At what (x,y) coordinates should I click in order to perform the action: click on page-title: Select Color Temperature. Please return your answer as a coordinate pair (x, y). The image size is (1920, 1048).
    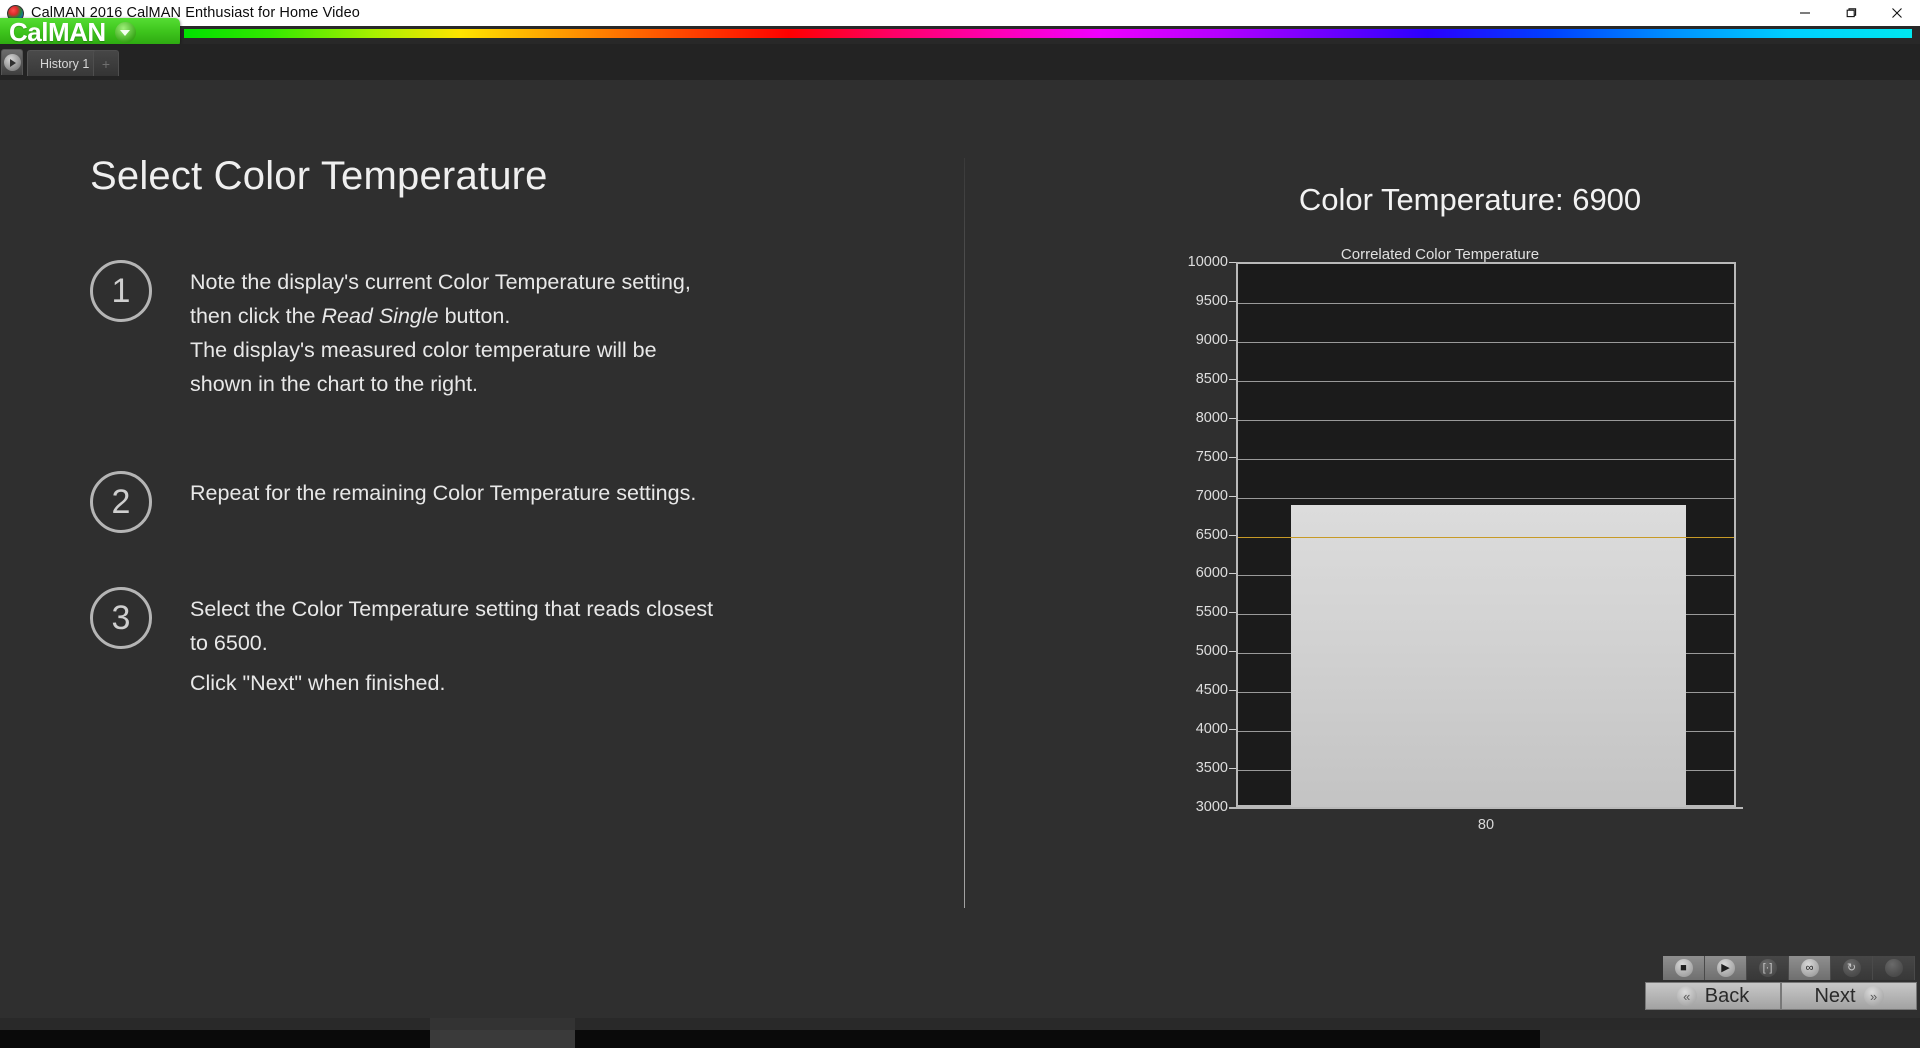
    Looking at the image, I should click on (319, 176).